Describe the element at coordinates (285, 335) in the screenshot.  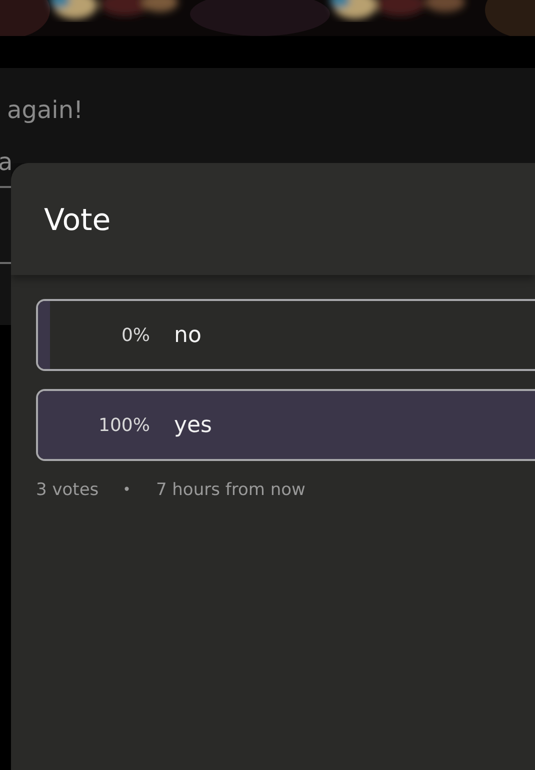
I see `poll-option: 0% no` at that location.